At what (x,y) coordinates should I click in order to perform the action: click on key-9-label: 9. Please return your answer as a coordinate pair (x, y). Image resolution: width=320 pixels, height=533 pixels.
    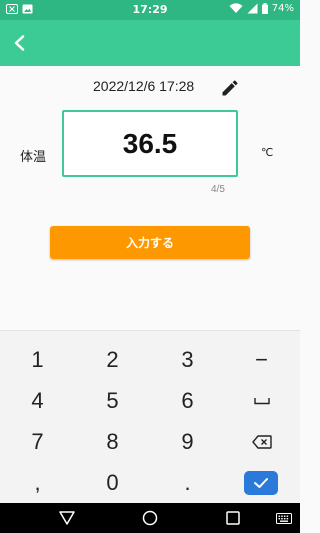
    Looking at the image, I should click on (187, 441).